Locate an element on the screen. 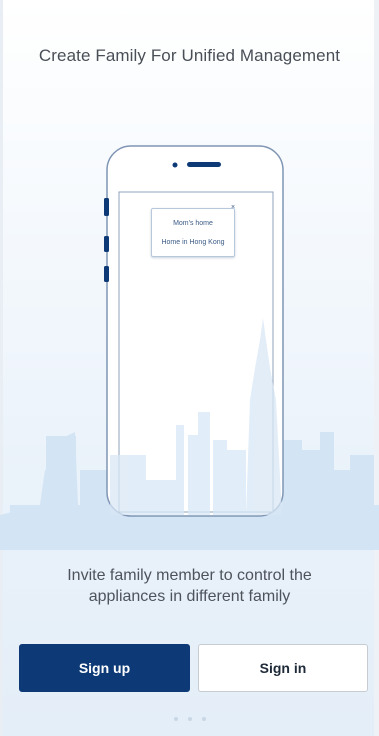 This screenshot has height=736, width=379. family-option: Mom's home is located at coordinates (193, 223).